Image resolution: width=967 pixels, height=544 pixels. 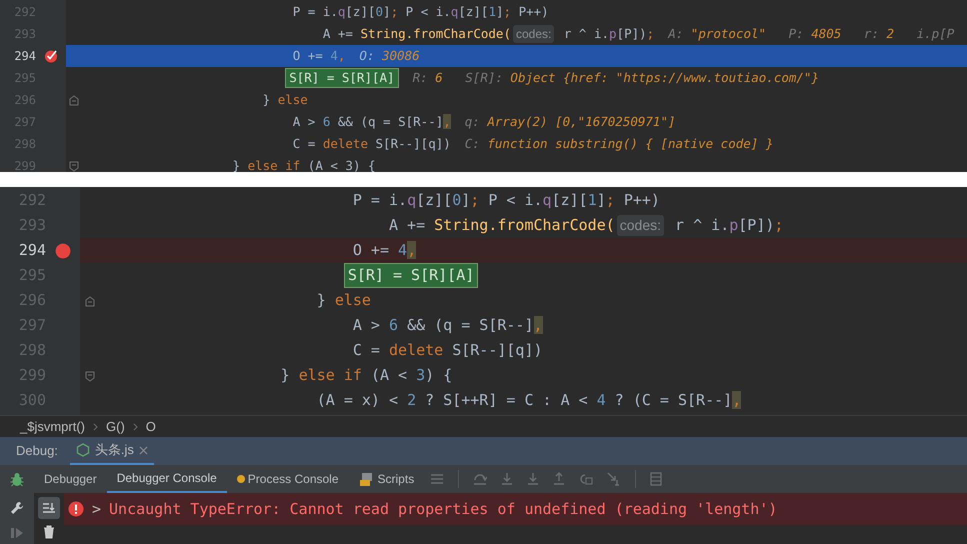 What do you see at coordinates (386, 479) in the screenshot?
I see `toolbar-tab: Scripts` at bounding box center [386, 479].